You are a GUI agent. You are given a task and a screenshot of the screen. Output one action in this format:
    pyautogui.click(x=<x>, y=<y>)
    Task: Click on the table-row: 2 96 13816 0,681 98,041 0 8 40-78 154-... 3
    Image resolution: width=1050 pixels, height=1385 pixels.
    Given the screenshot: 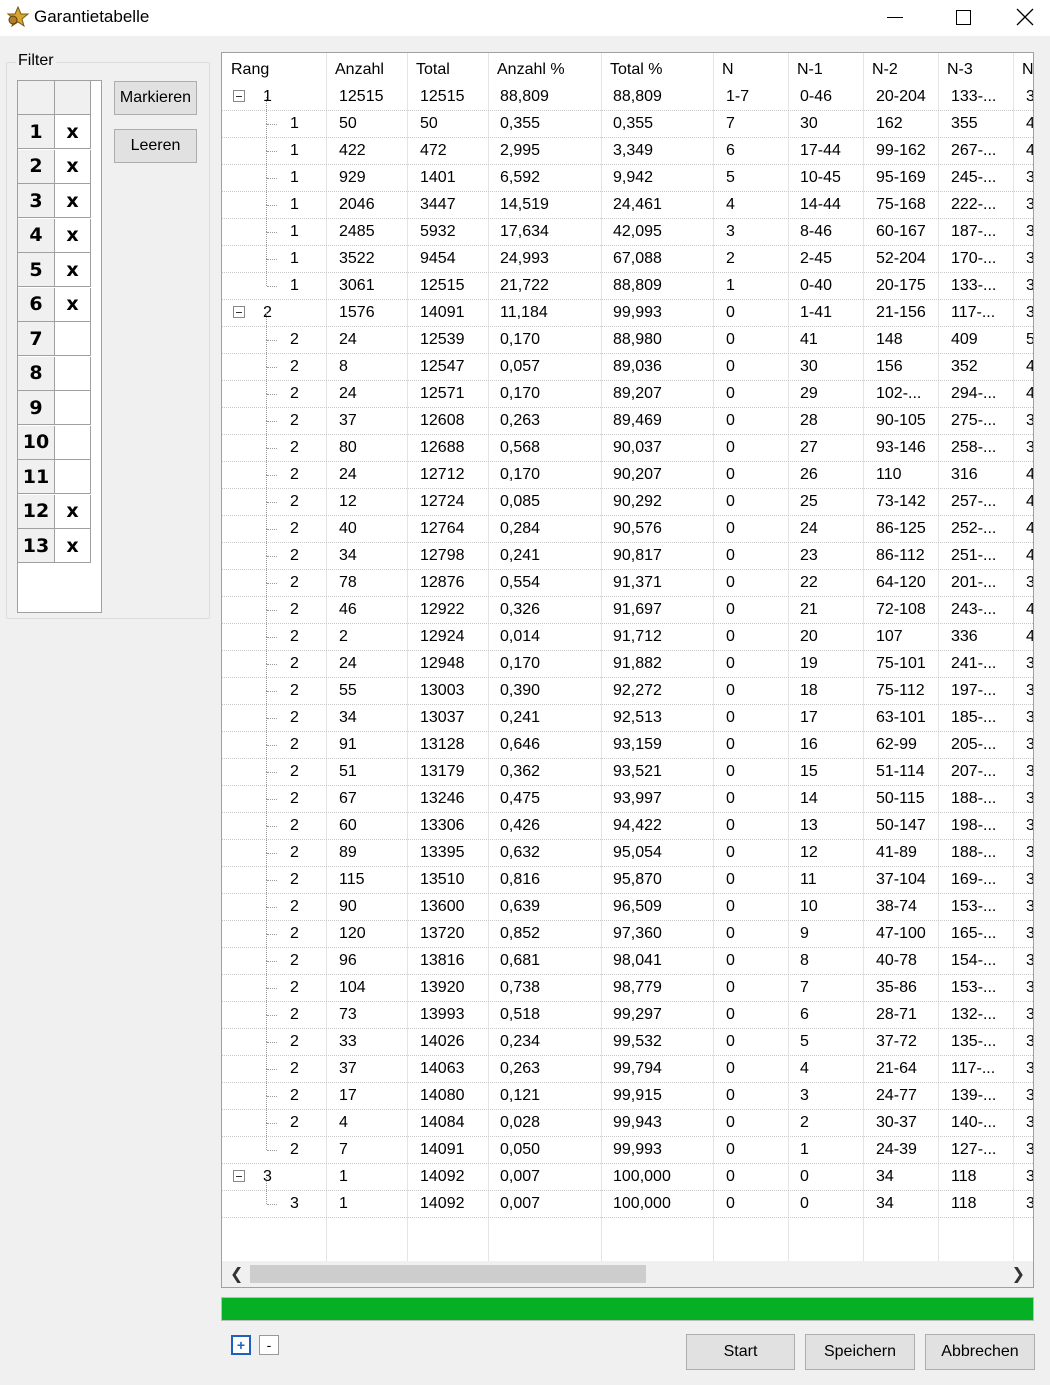 What is the action you would take?
    pyautogui.click(x=627, y=954)
    